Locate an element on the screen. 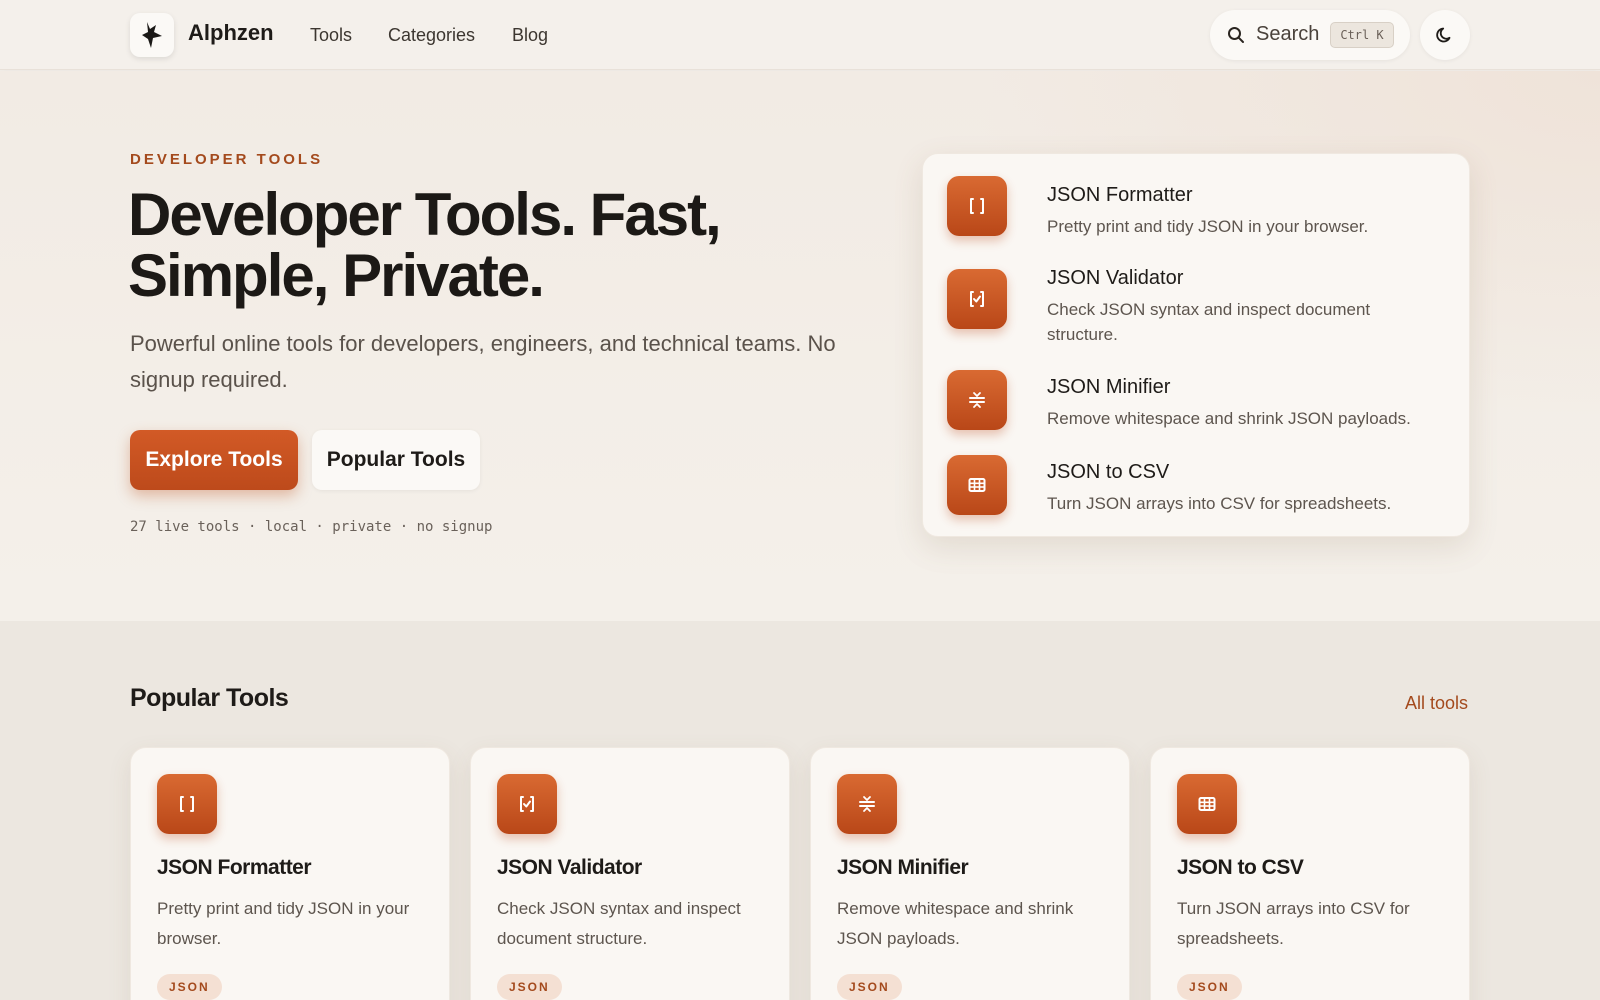  brand-logo is located at coordinates (152, 35).